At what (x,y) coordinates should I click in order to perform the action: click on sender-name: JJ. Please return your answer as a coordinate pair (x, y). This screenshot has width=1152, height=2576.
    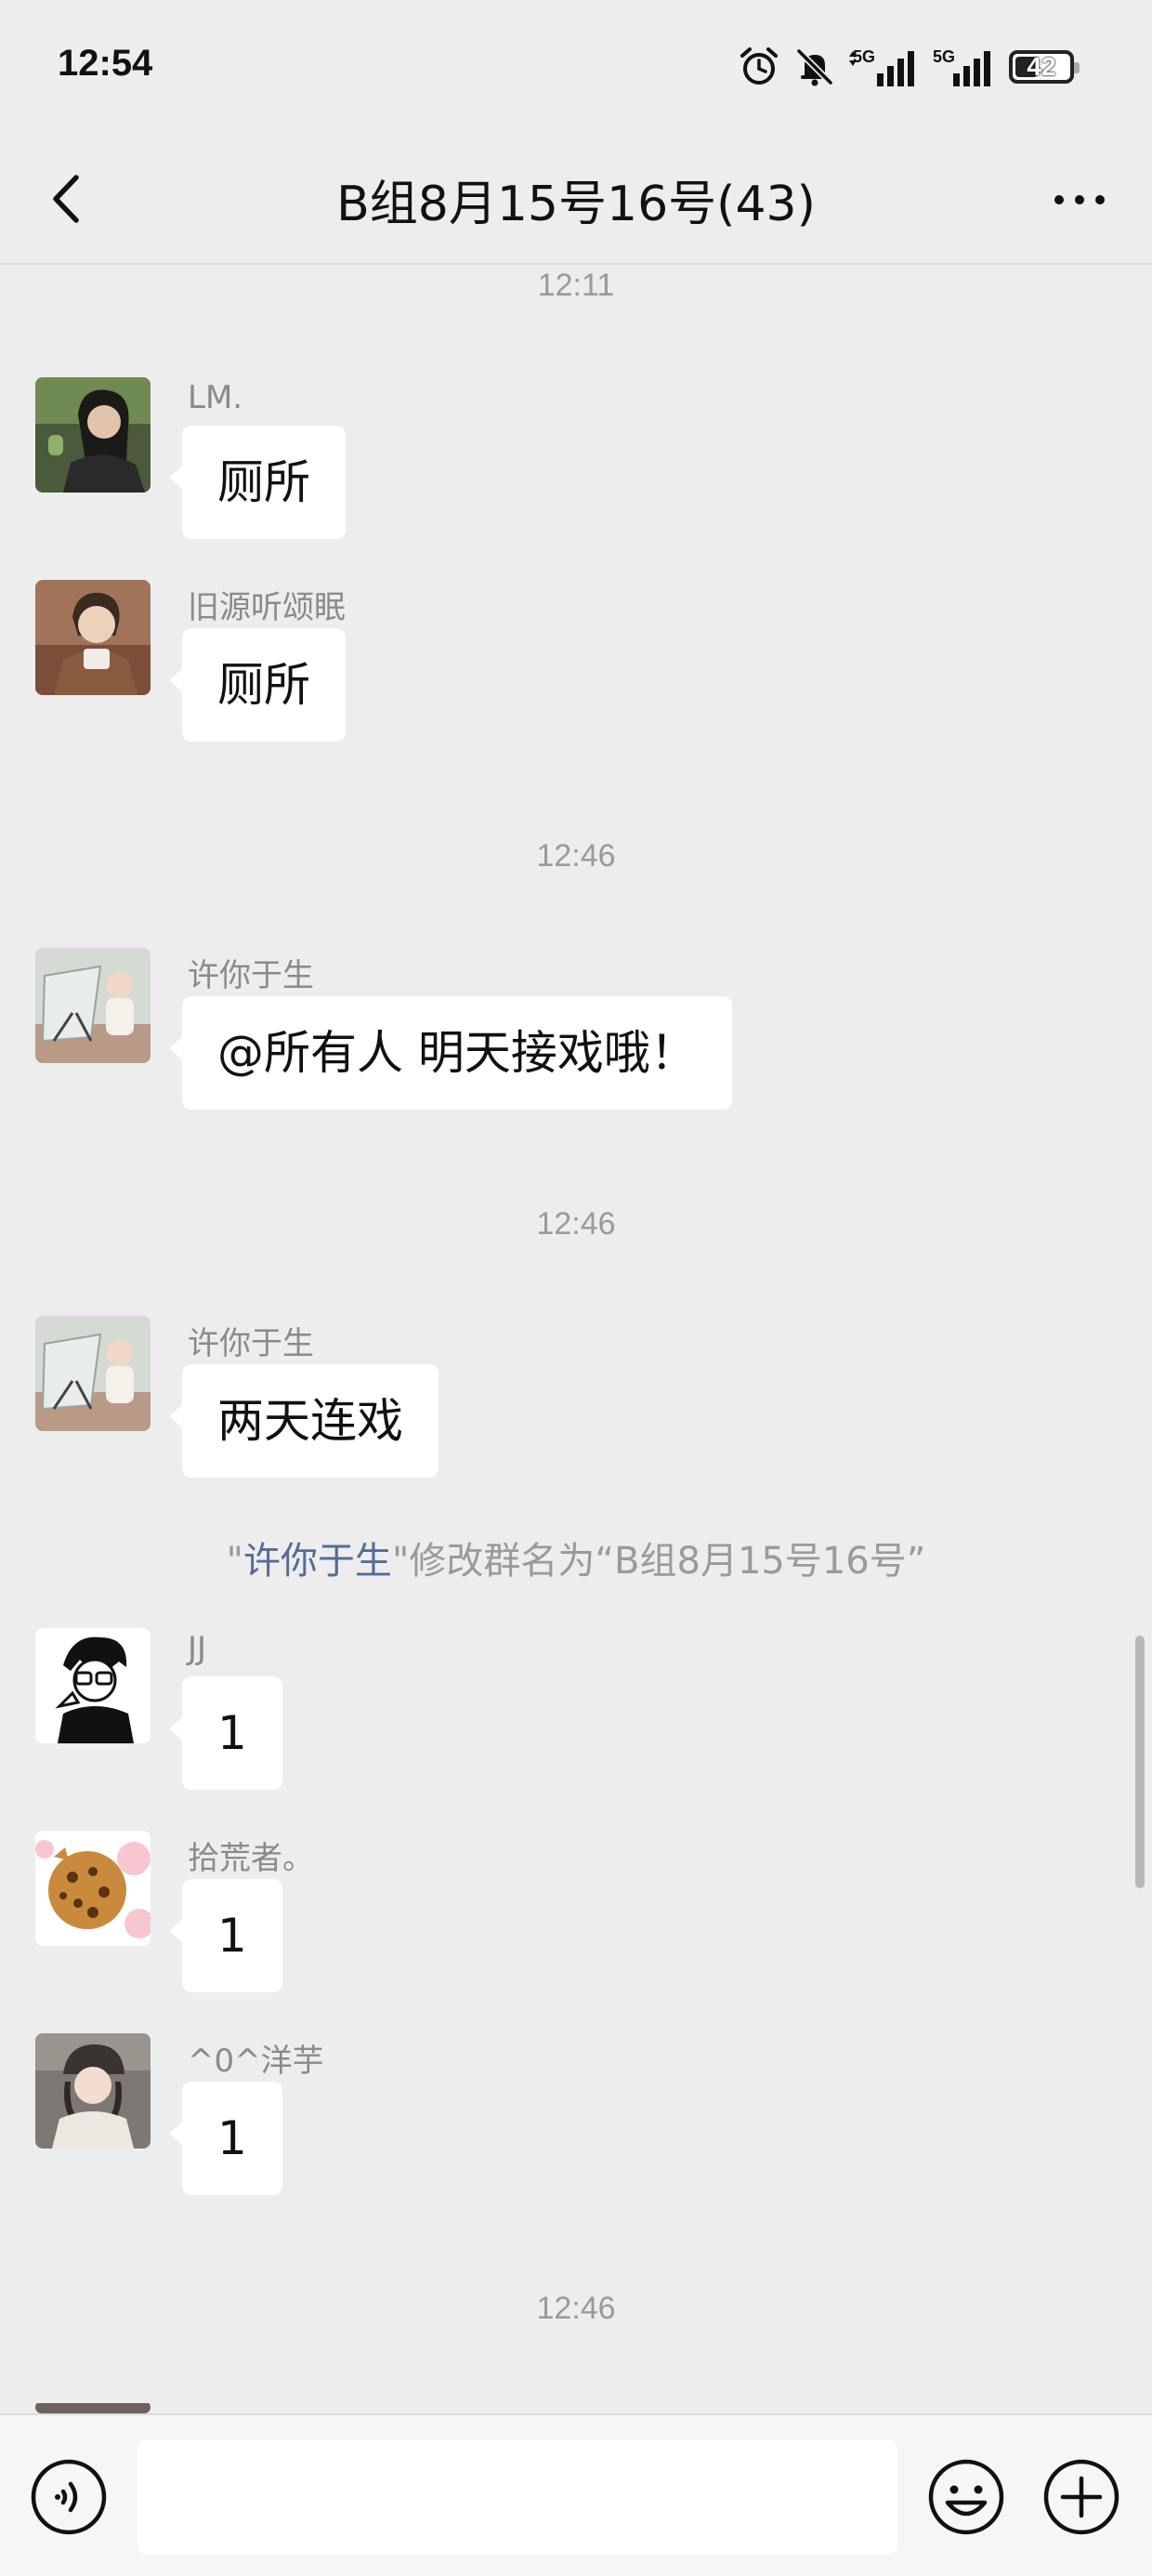
    Looking at the image, I should click on (197, 1648).